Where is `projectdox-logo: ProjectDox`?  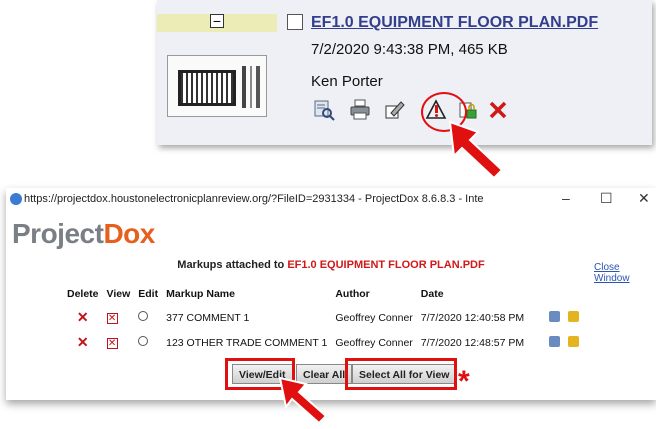 projectdox-logo: ProjectDox is located at coordinates (83, 233).